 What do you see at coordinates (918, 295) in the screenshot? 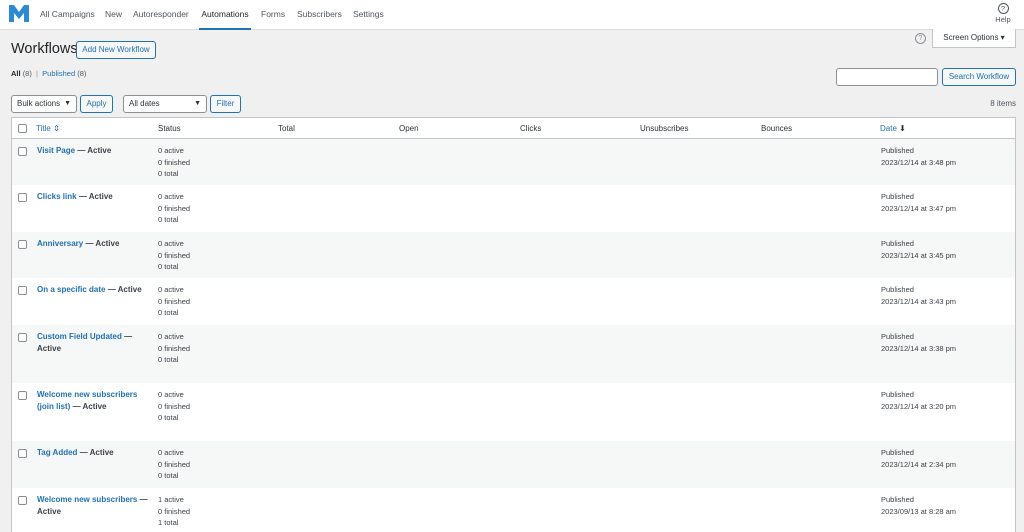
I see `date-cell: Published 2023/12/14 at 3:43 pm` at bounding box center [918, 295].